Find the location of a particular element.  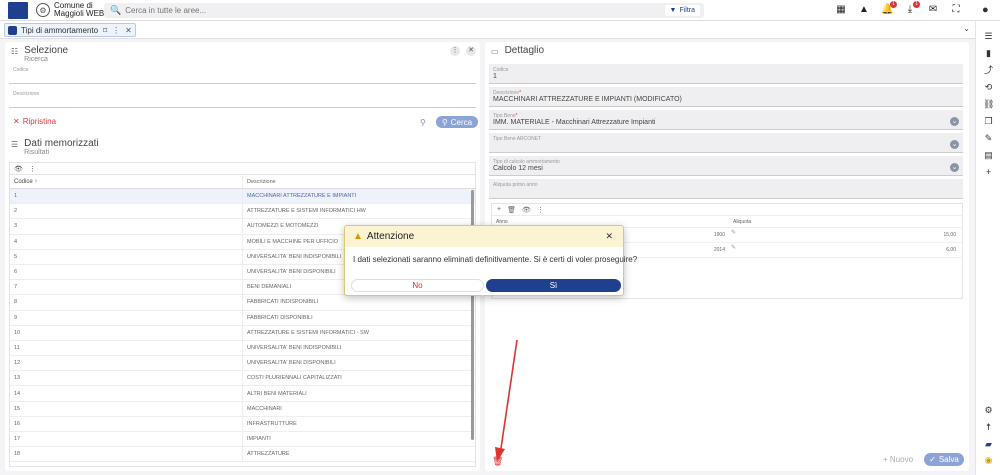

table-row: 9 FABBRICATI DISPONIBILI is located at coordinates (242, 318).